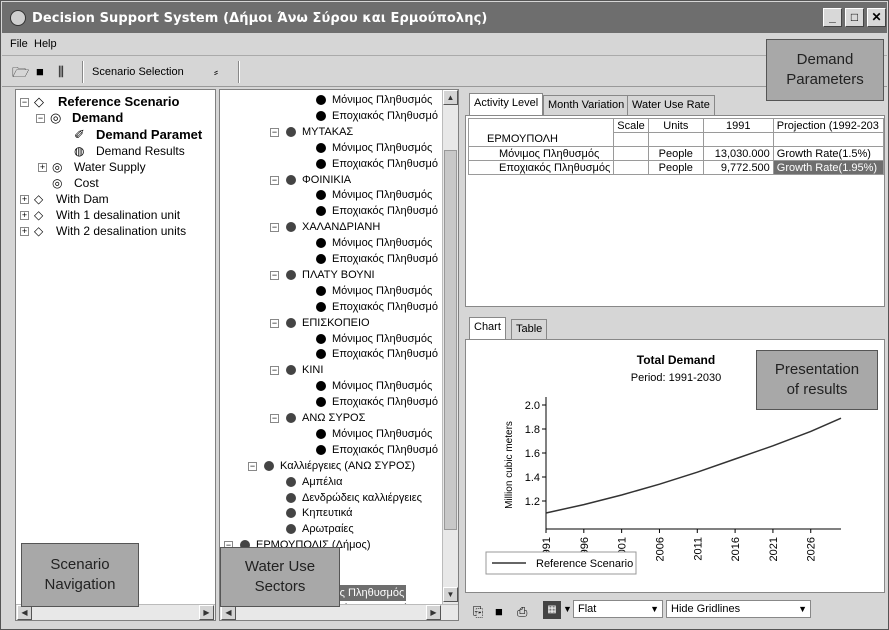  Describe the element at coordinates (57, 167) in the screenshot. I see `folder-icon: ◎` at that location.